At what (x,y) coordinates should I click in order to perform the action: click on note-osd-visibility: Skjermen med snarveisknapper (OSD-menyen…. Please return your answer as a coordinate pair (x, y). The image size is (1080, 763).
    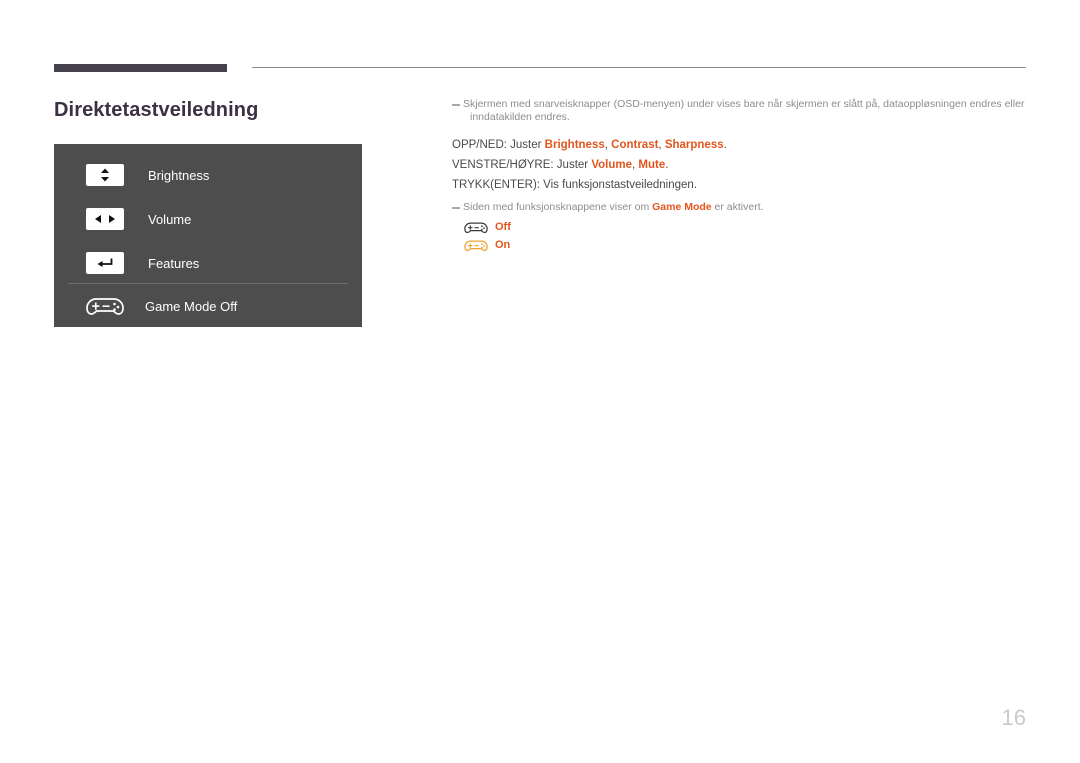
    Looking at the image, I should click on (742, 111).